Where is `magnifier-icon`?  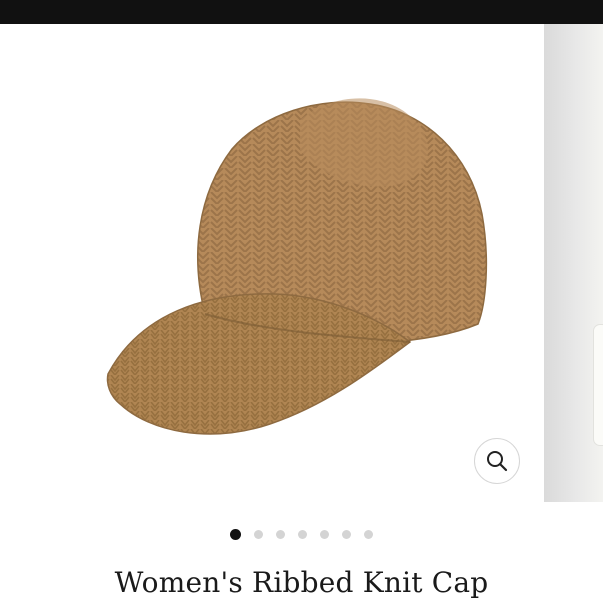
magnifier-icon is located at coordinates (497, 461).